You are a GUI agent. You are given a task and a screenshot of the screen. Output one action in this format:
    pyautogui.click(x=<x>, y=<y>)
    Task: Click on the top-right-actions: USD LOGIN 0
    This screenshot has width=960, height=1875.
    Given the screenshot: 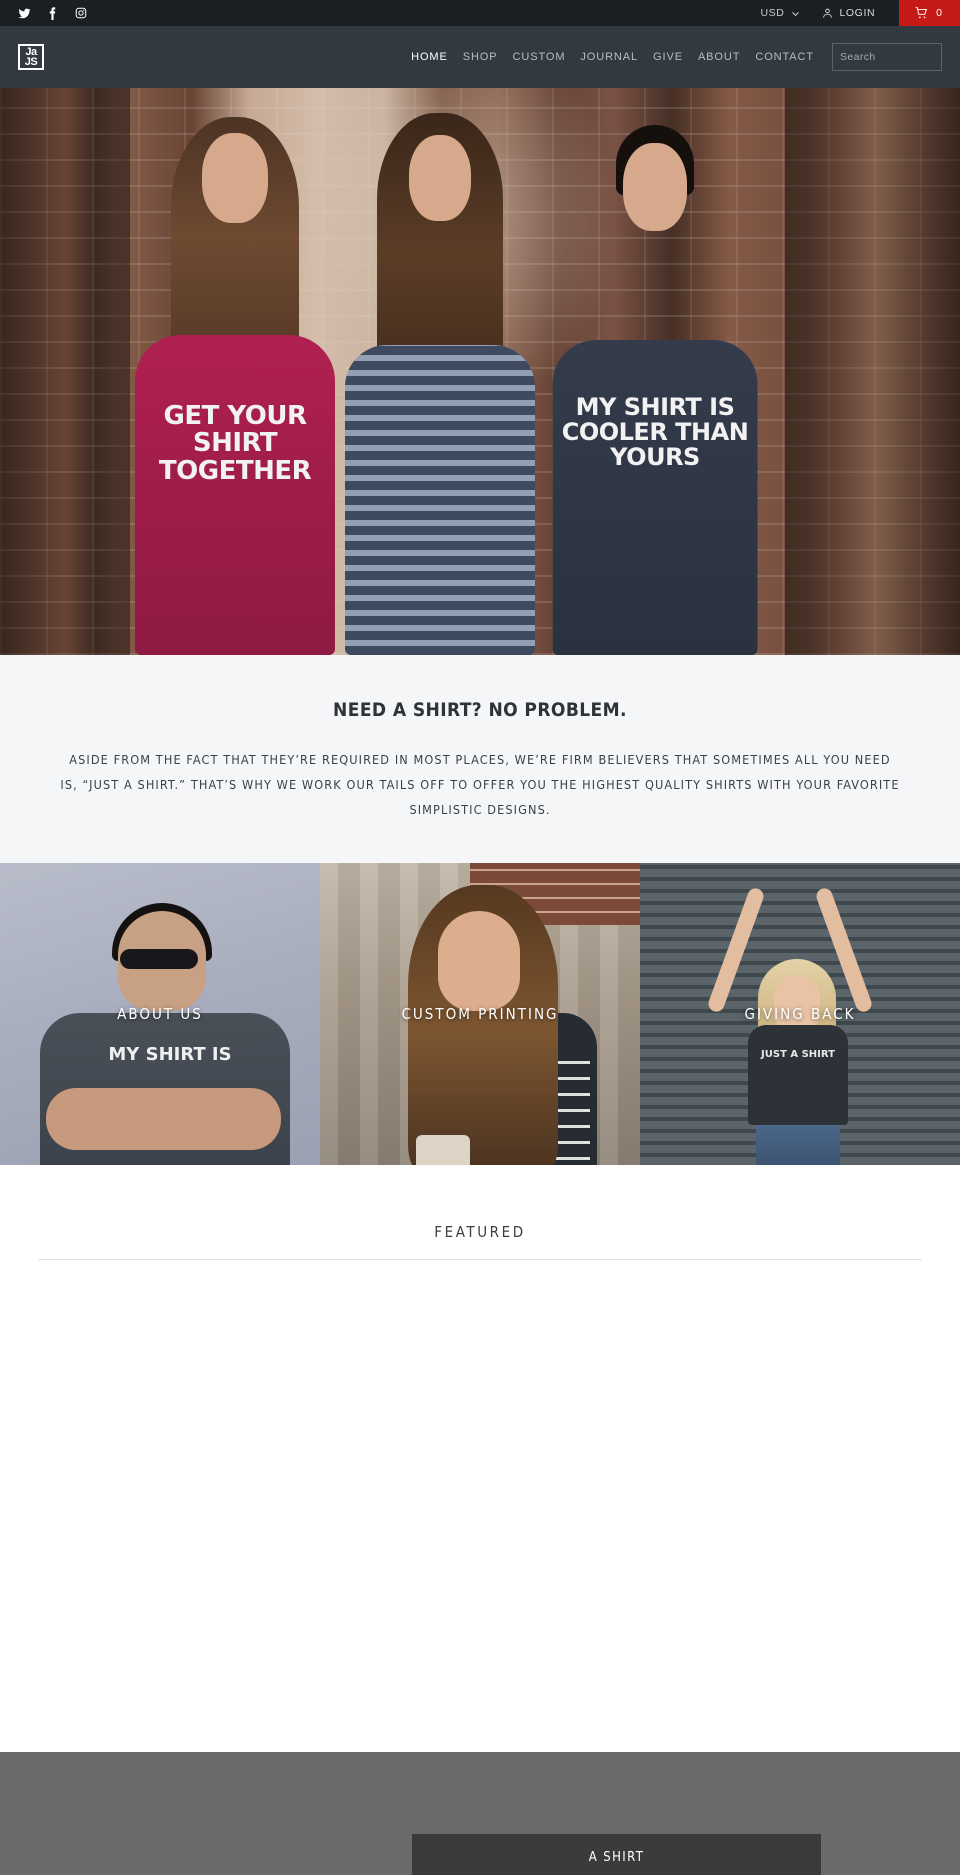 What is the action you would take?
    pyautogui.click(x=860, y=13)
    